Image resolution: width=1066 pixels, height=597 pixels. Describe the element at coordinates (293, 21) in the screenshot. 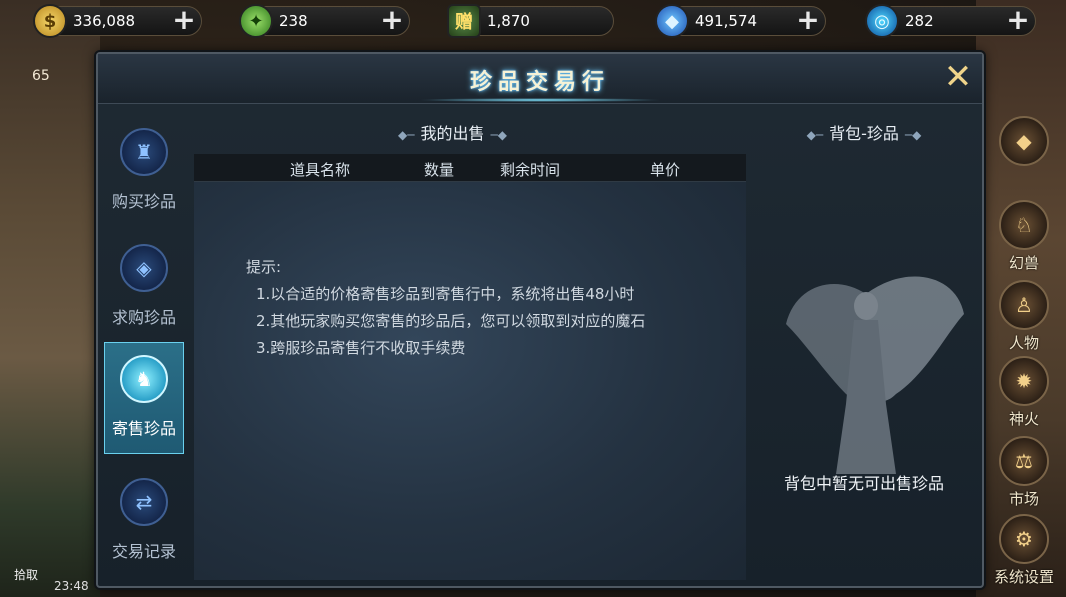

I see `resource-jade-value: 238` at that location.